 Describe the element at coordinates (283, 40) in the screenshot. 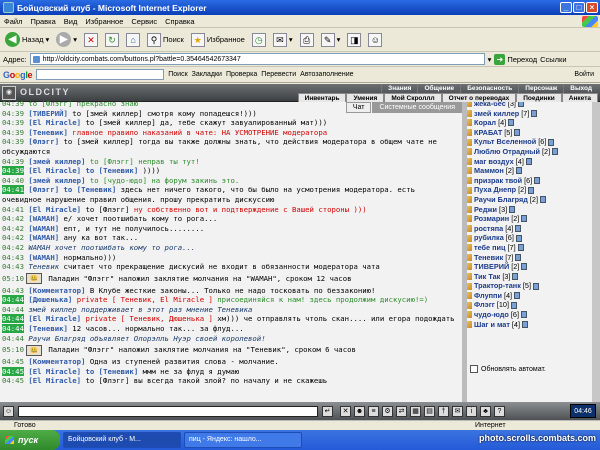

I see `mail-button: ✉ ▾` at that location.